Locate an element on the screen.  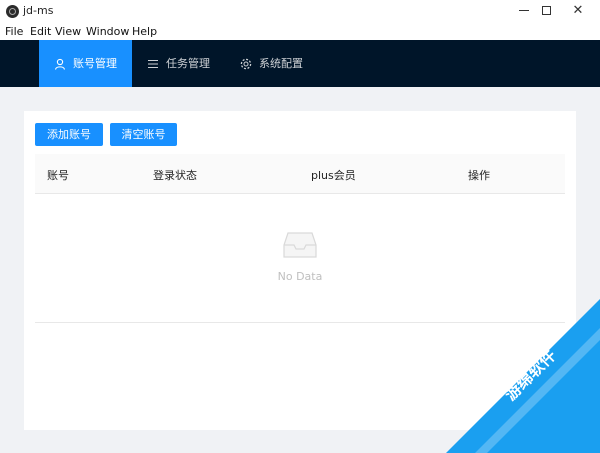
tab-label: 系统配置 is located at coordinates (281, 63).